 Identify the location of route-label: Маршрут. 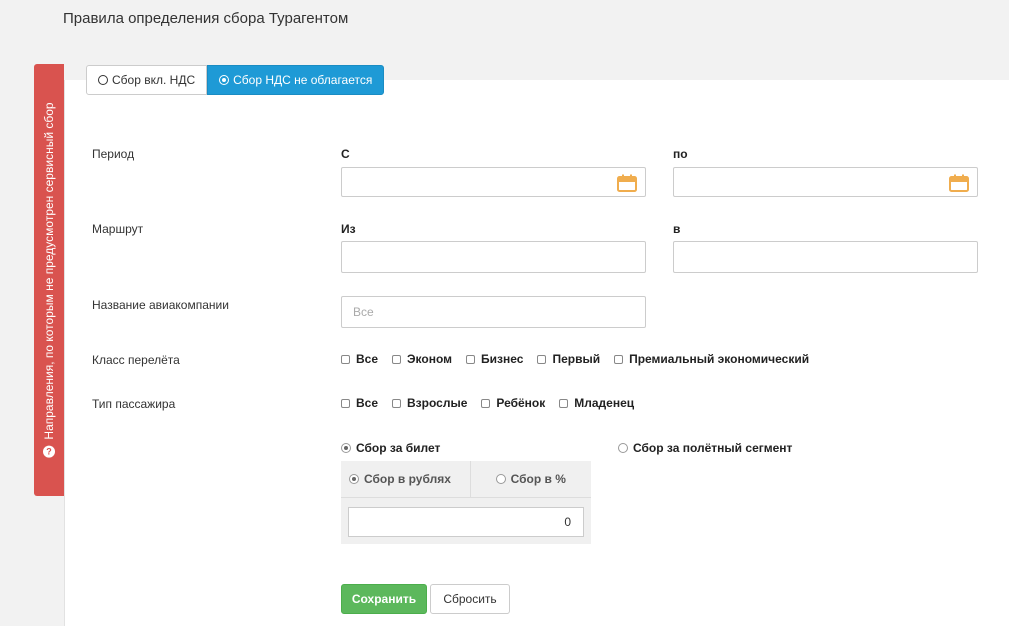
(118, 229).